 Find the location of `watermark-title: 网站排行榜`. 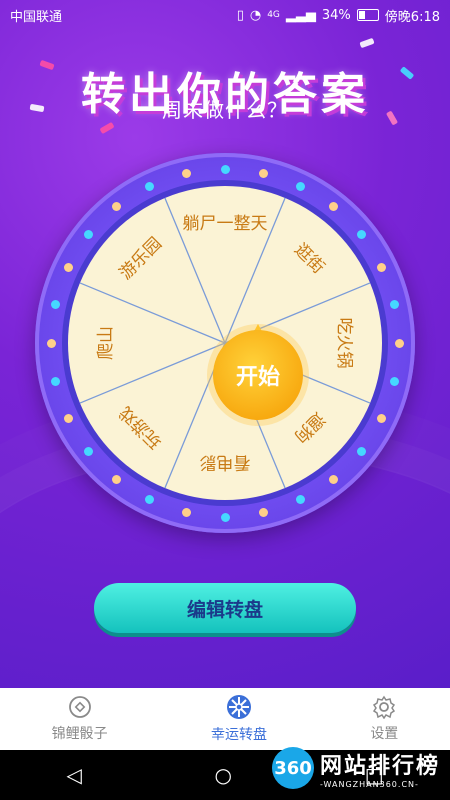

watermark-title: 网站排行榜 is located at coordinates (379, 766).